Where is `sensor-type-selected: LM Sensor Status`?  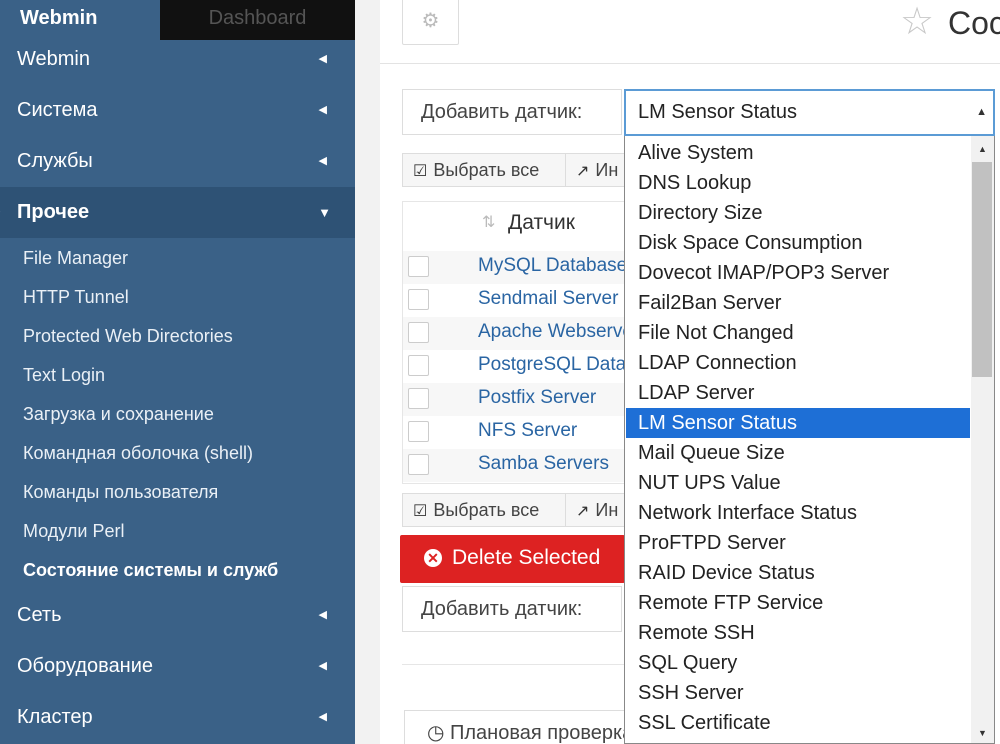 sensor-type-selected: LM Sensor Status is located at coordinates (717, 112).